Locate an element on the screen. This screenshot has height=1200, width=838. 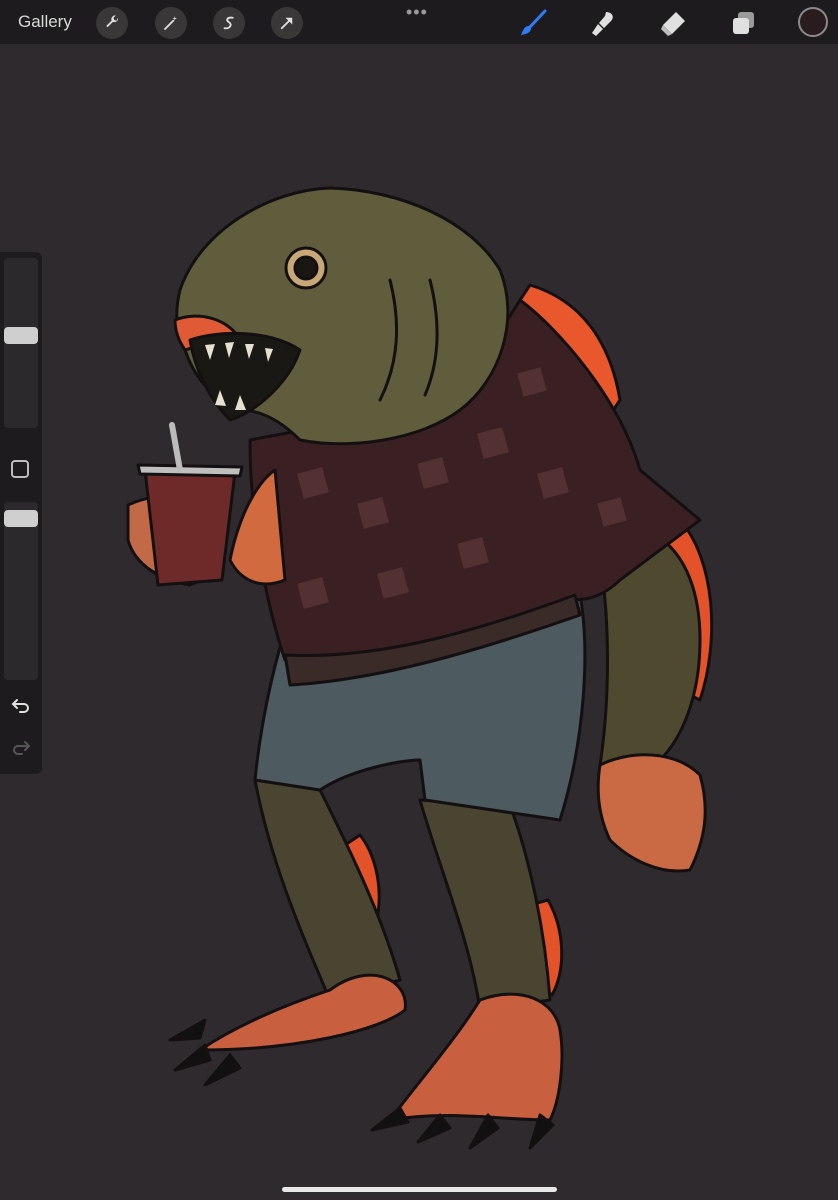
wrench-icon is located at coordinates (112, 21).